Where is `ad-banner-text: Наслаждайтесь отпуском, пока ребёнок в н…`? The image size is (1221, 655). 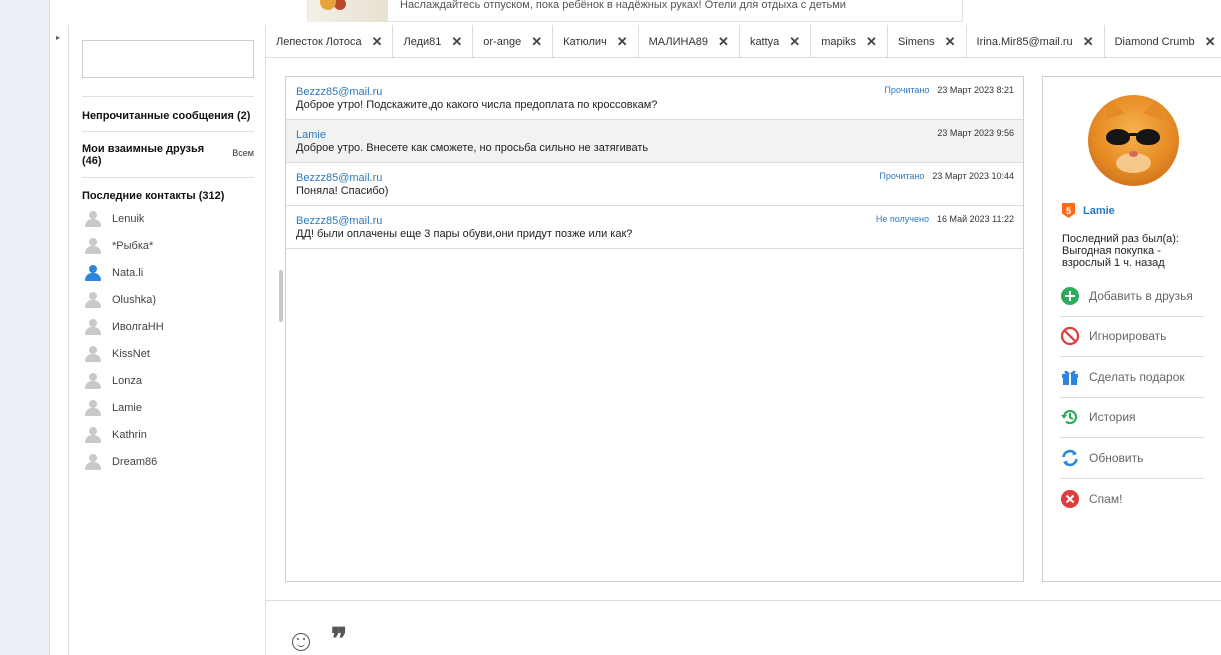
ad-banner-text: Наслаждайтесь отпуском, пока ребёнок в н… is located at coordinates (617, 5).